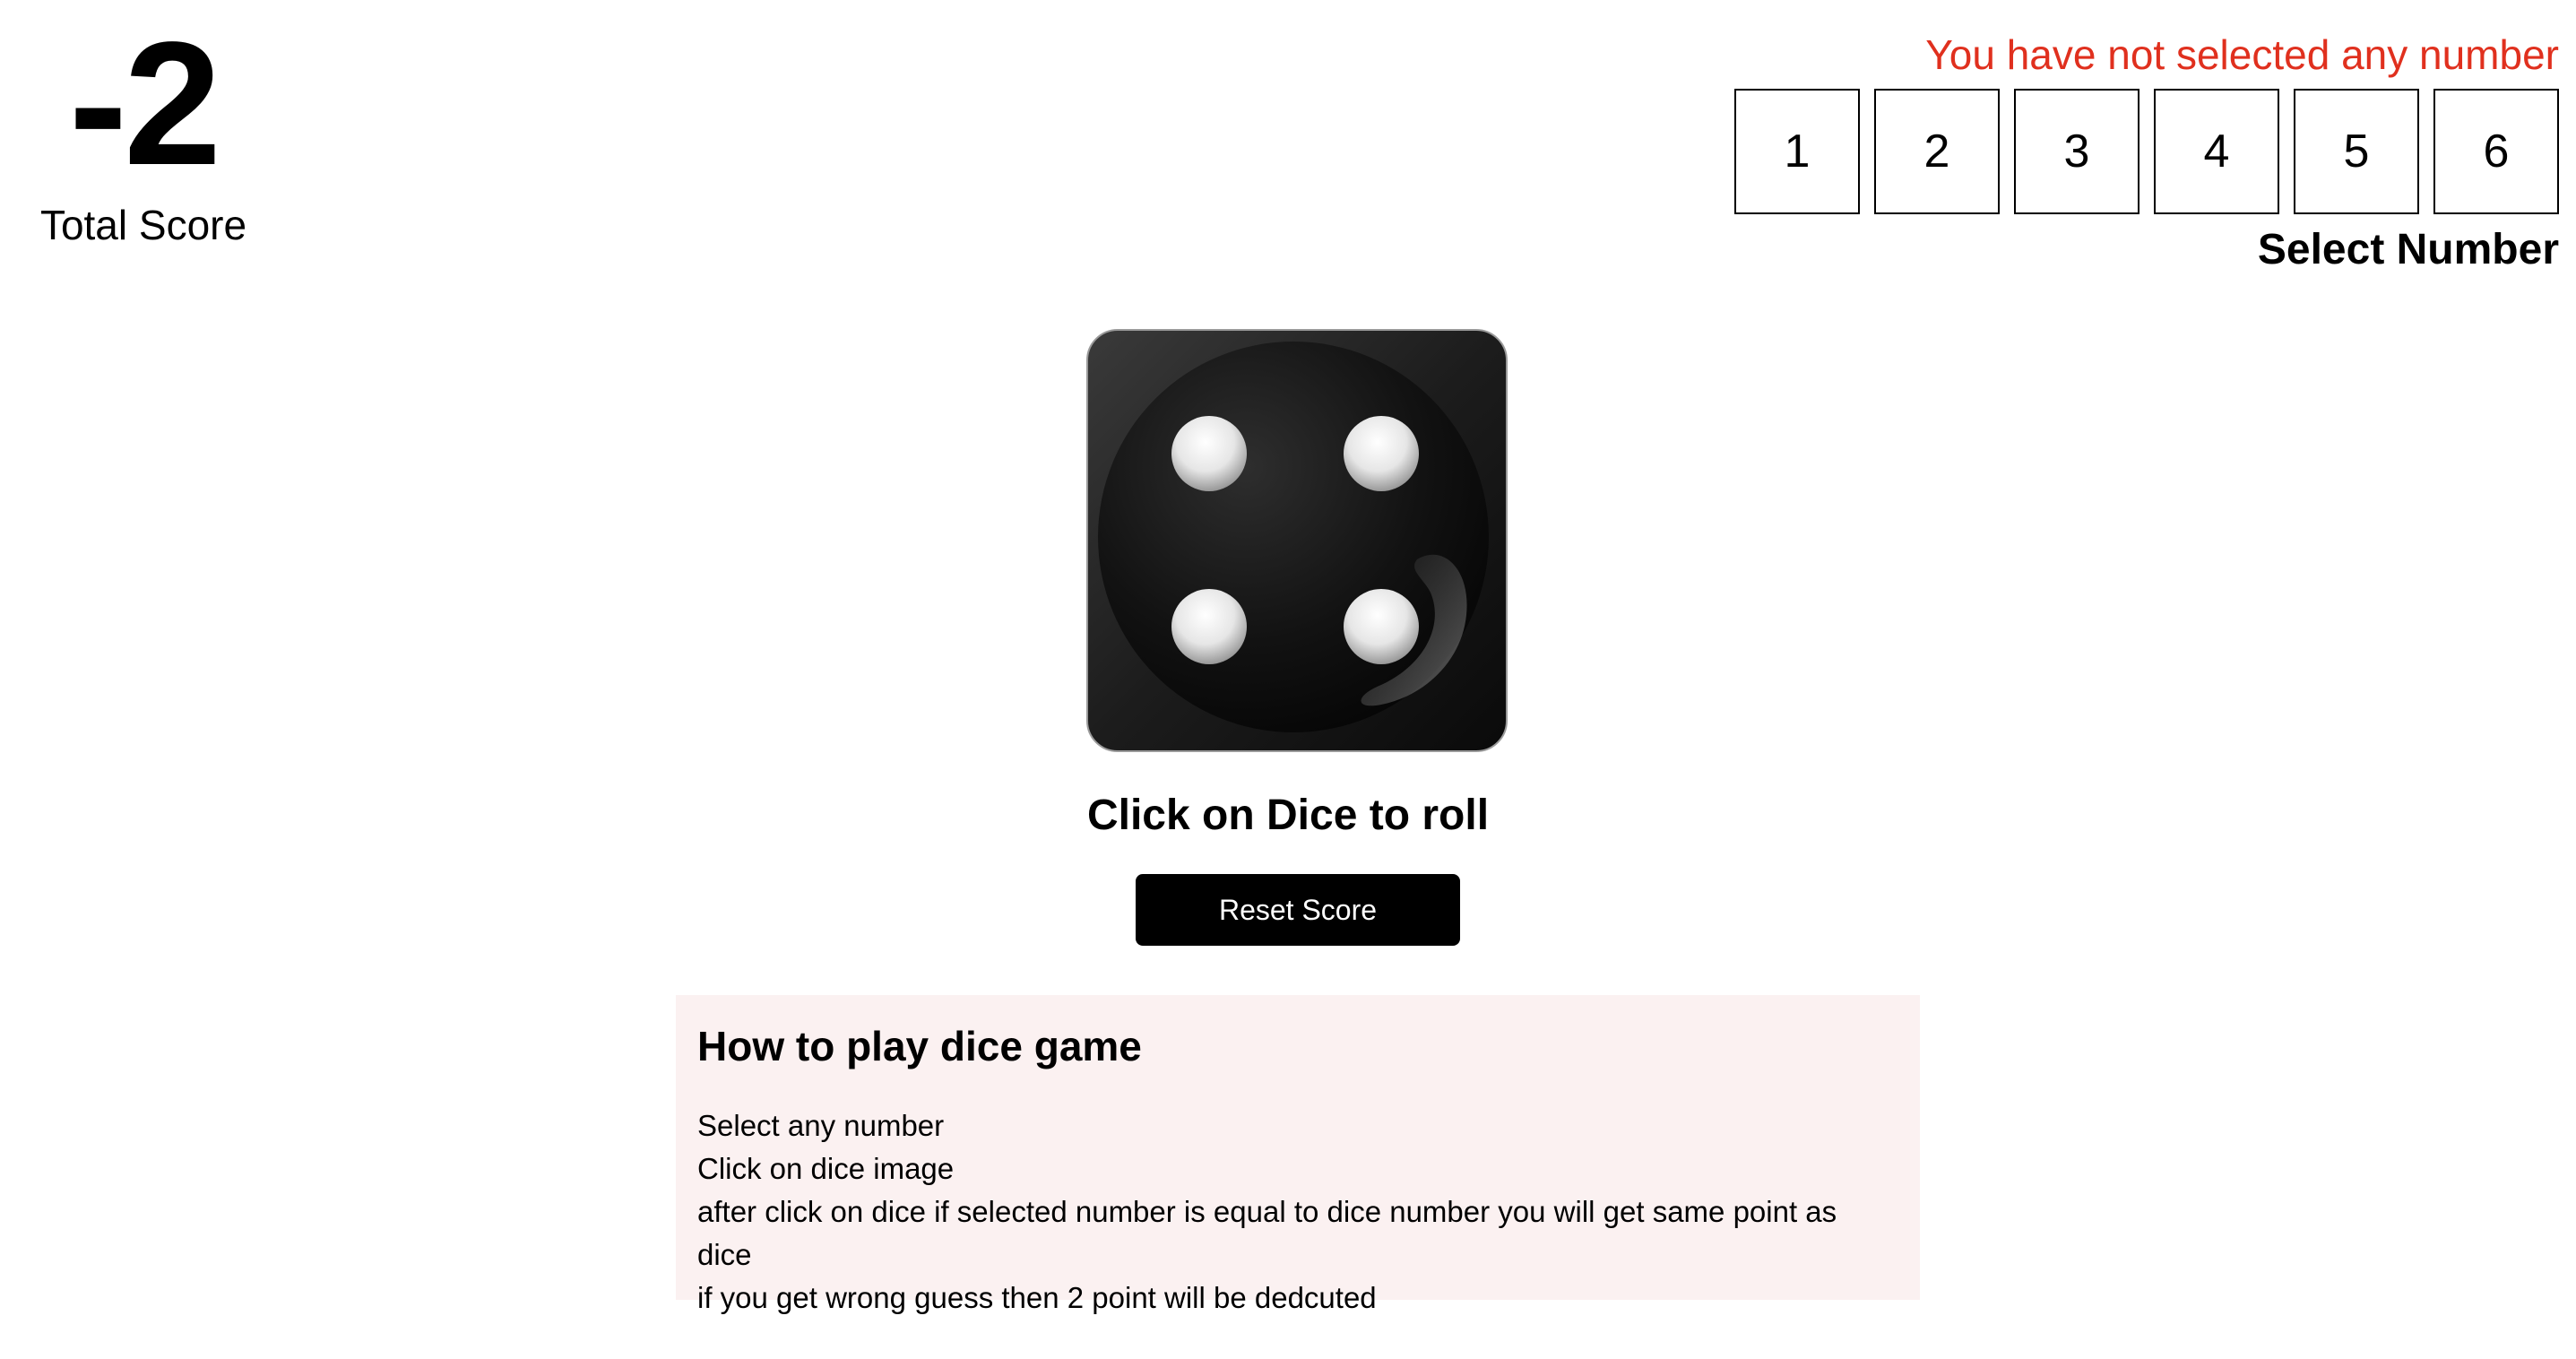  I want to click on select-number-title: Select Number, so click(2408, 249).